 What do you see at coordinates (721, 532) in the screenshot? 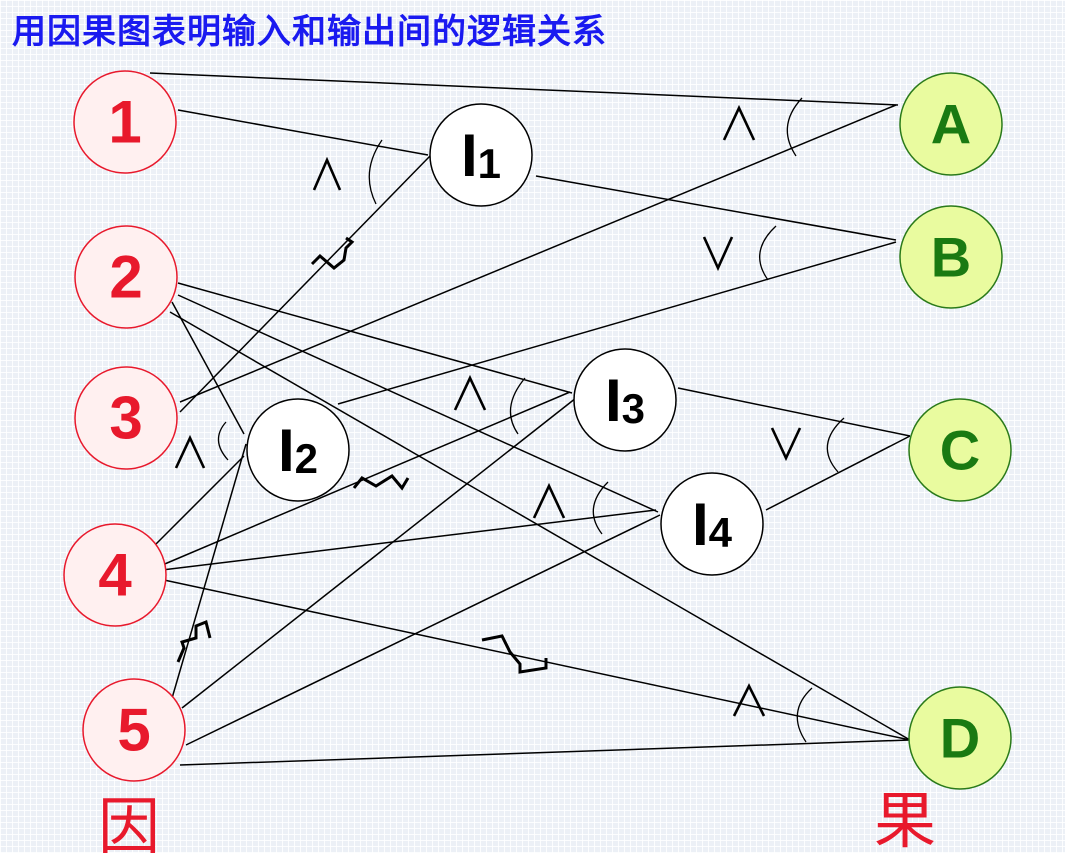
I see `intermediate-4-subscript: 4` at bounding box center [721, 532].